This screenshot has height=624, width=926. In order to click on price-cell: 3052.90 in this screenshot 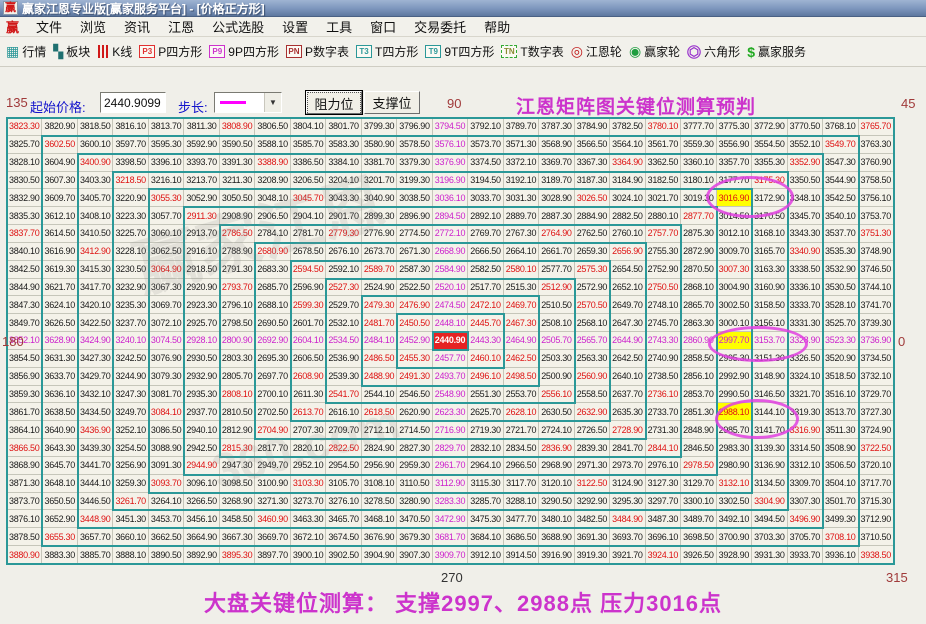, I will do `click(202, 198)`.